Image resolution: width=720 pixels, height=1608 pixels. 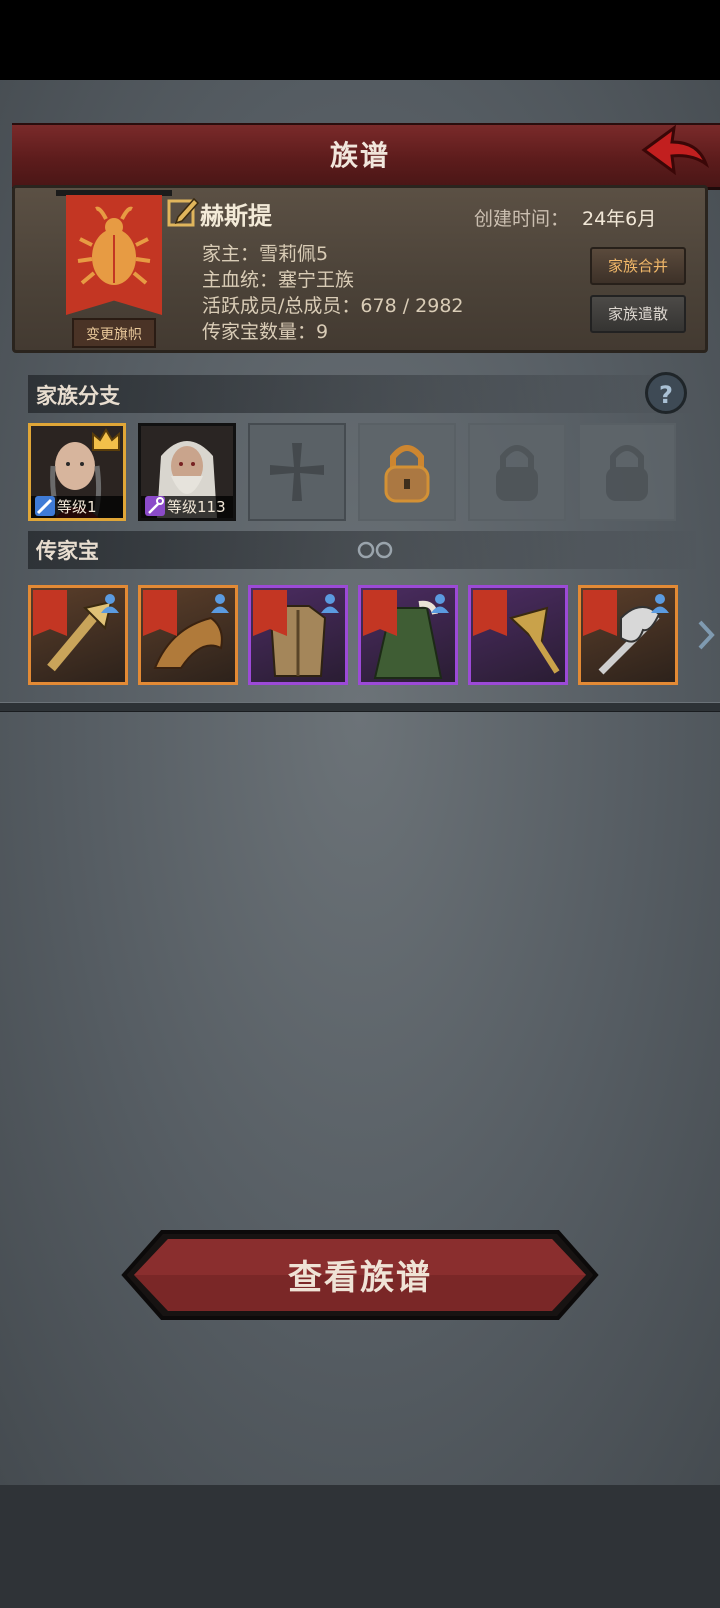 What do you see at coordinates (298, 635) in the screenshot?
I see `armor-heirloom` at bounding box center [298, 635].